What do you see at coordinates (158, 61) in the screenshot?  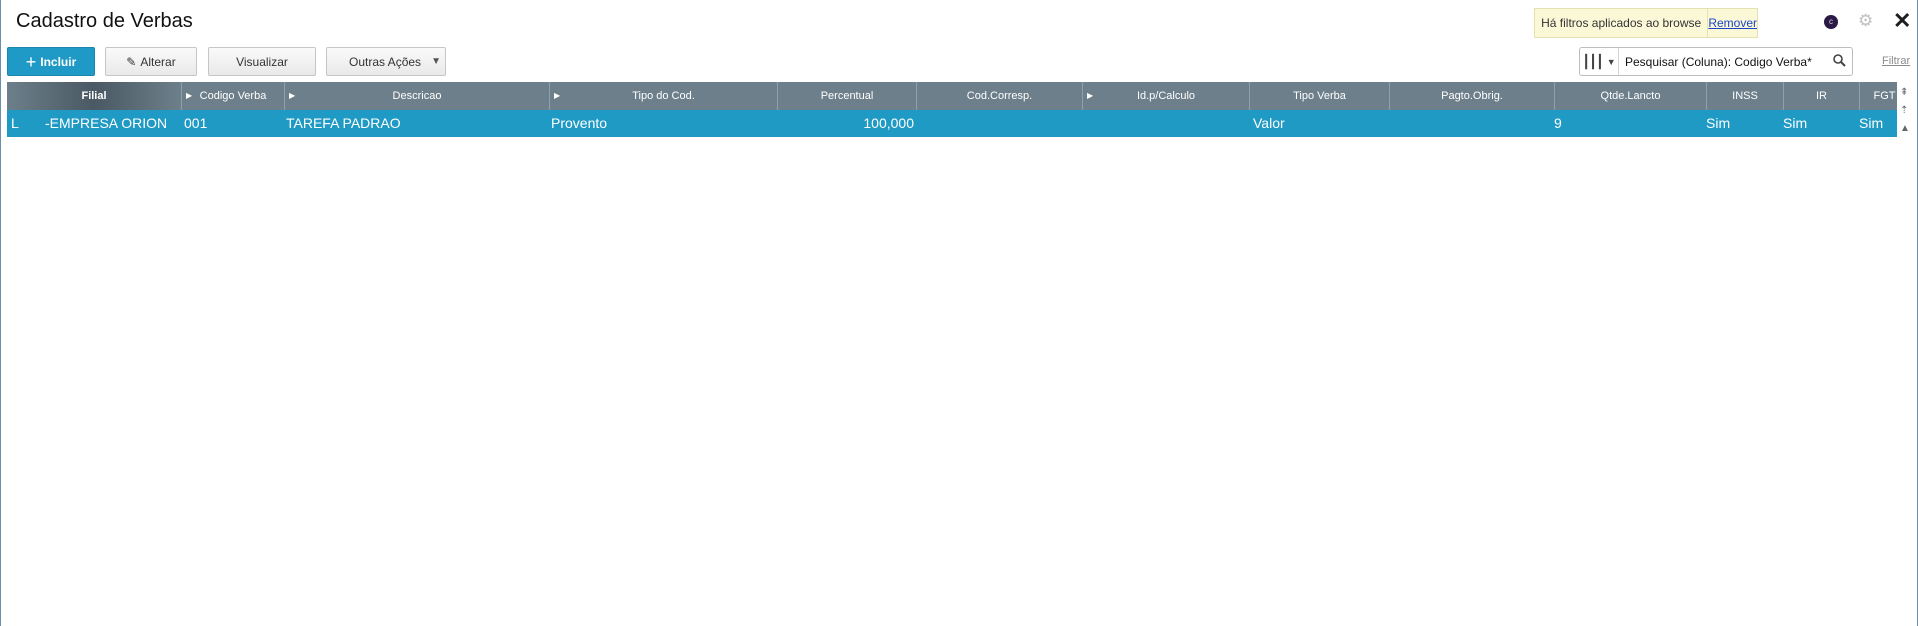 I see `alterar-label: Alterar` at bounding box center [158, 61].